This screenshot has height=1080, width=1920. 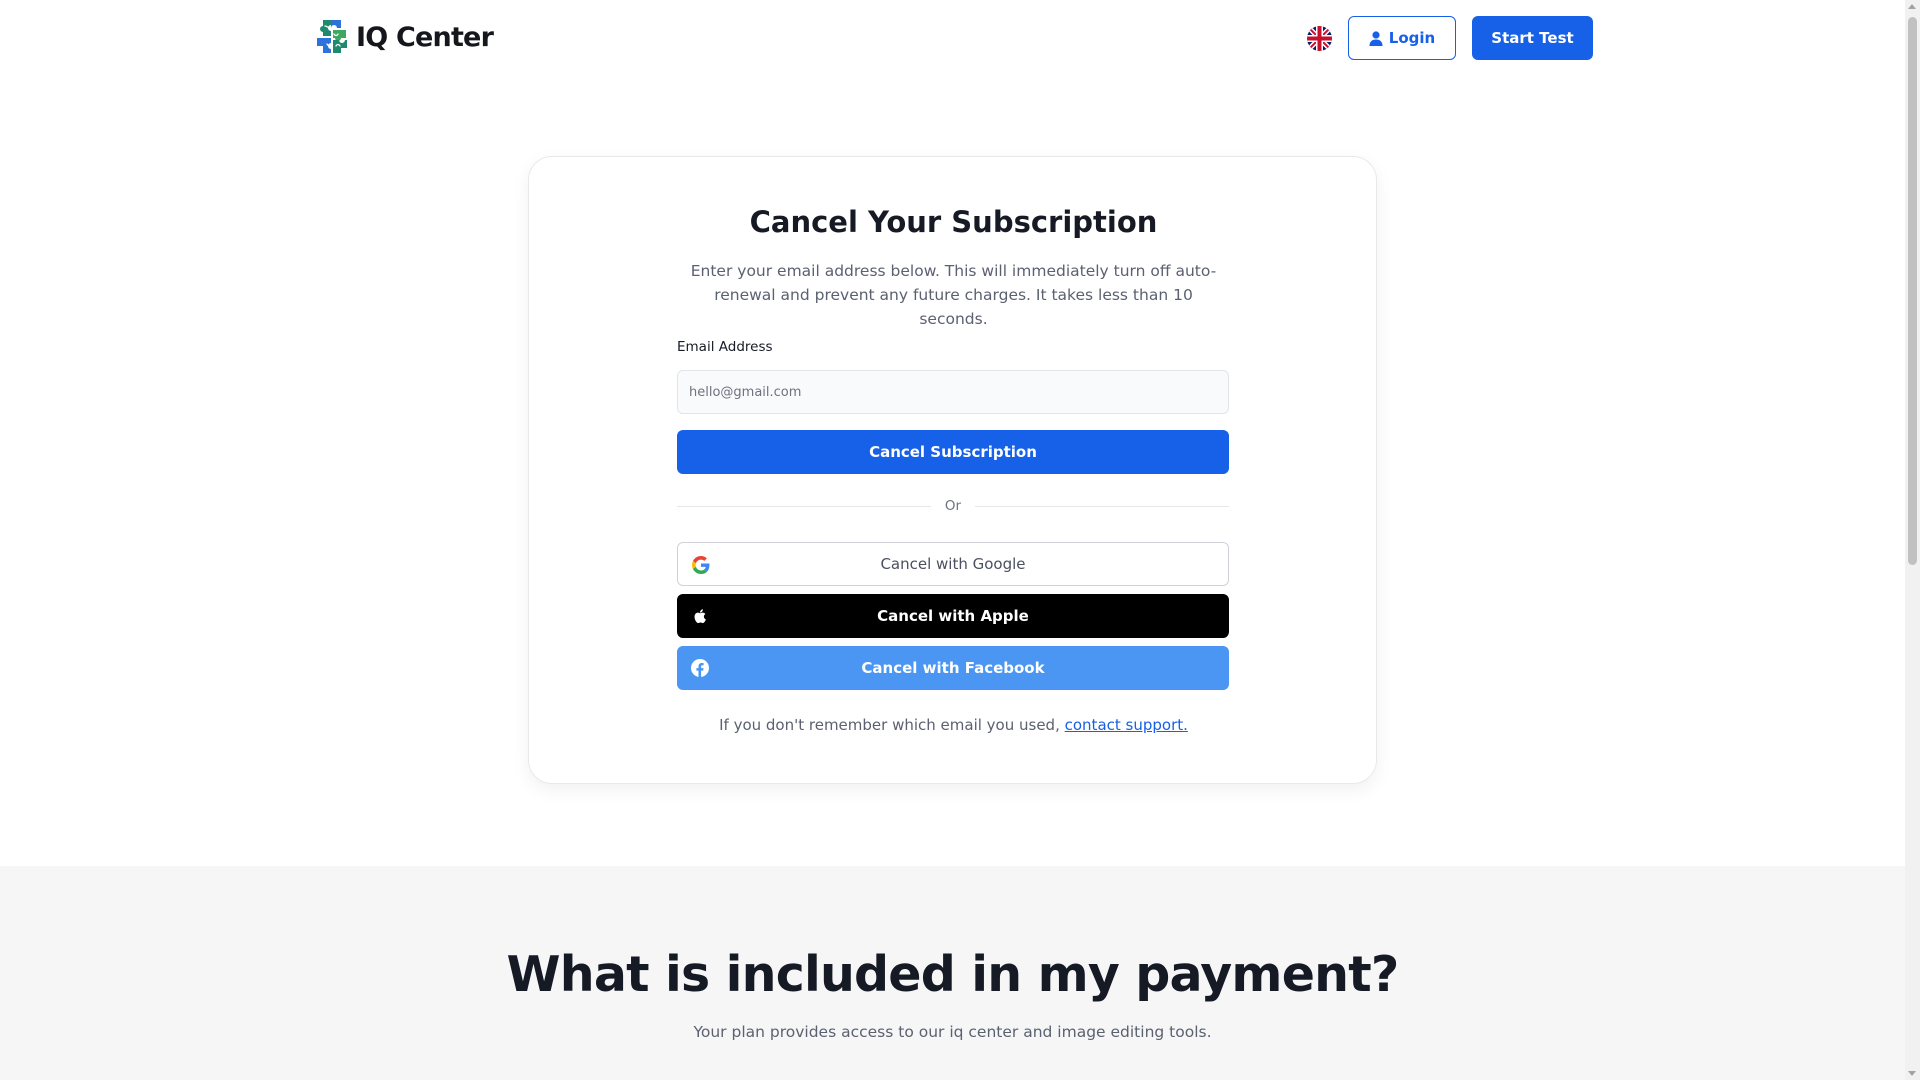 What do you see at coordinates (953, 452) in the screenshot?
I see `cancel-subscription-button: Cancel Subscription` at bounding box center [953, 452].